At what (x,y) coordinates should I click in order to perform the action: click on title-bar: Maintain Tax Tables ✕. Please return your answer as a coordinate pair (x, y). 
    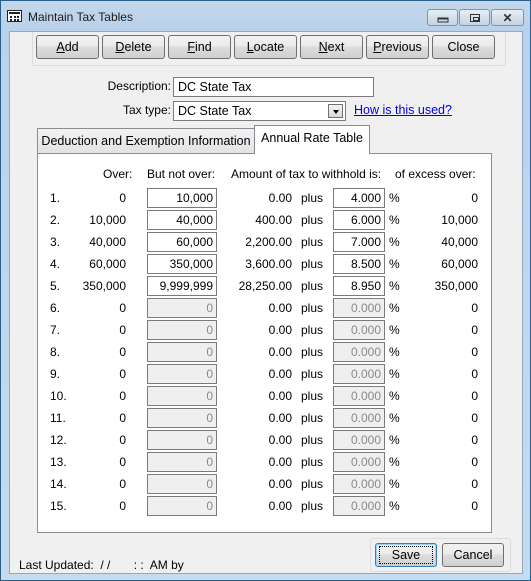
    Looking at the image, I should click on (265, 16).